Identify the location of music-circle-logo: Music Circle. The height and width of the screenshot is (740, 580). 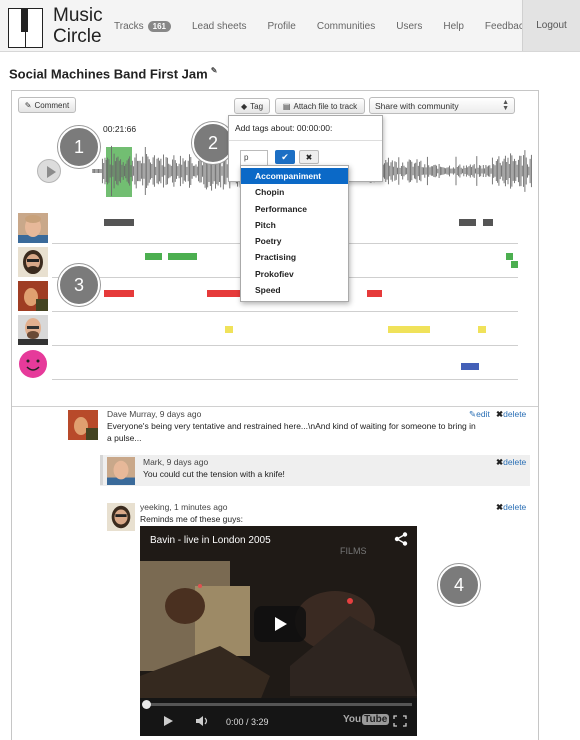
(62, 27).